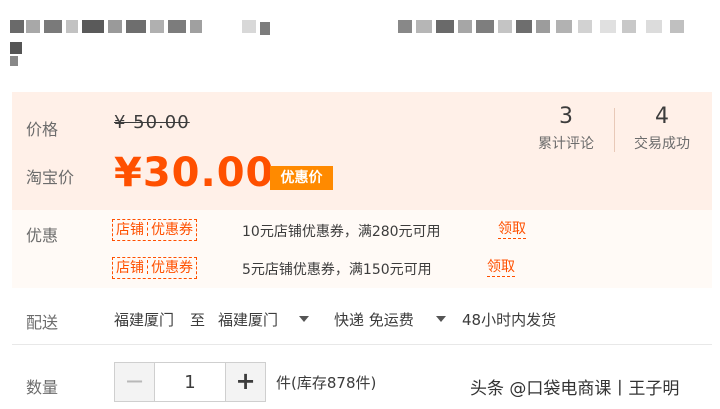 The image size is (720, 409). What do you see at coordinates (360, 40) in the screenshot?
I see `product-title-blurred` at bounding box center [360, 40].